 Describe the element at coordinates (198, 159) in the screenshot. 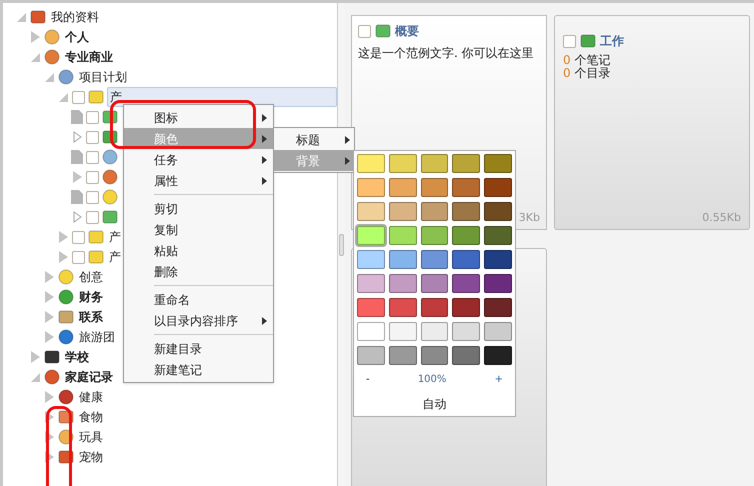

I see `menu-item: 任务` at that location.